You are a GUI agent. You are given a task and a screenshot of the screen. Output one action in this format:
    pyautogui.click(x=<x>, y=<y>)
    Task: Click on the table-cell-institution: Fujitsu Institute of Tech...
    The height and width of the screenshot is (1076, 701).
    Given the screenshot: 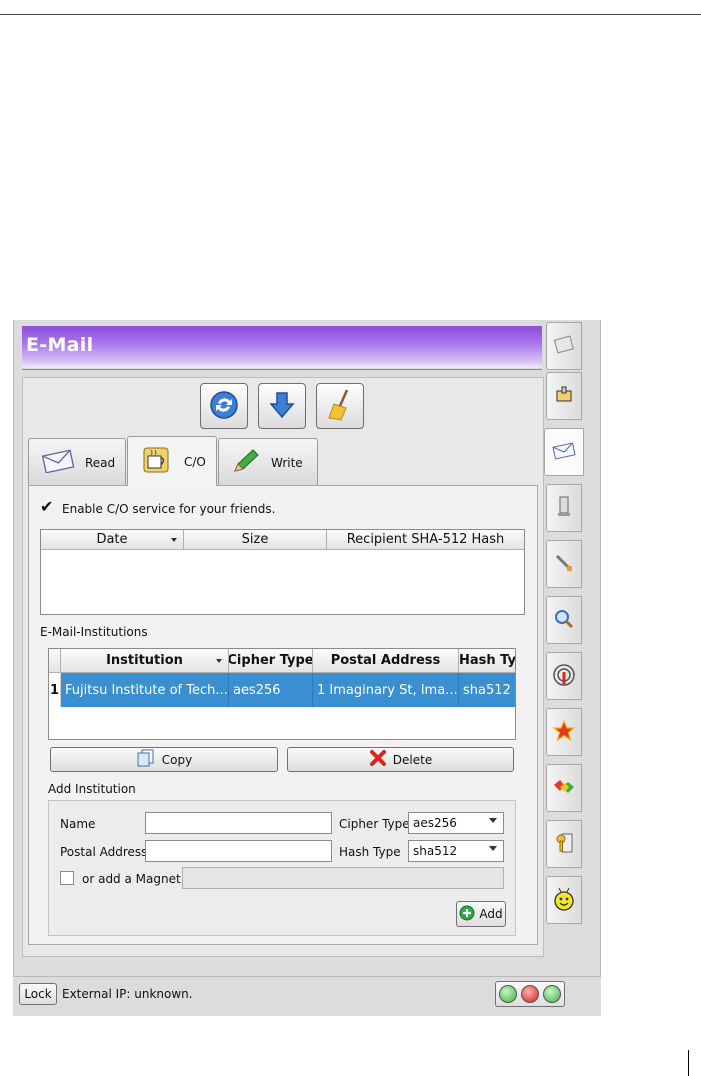 What is the action you would take?
    pyautogui.click(x=145, y=690)
    